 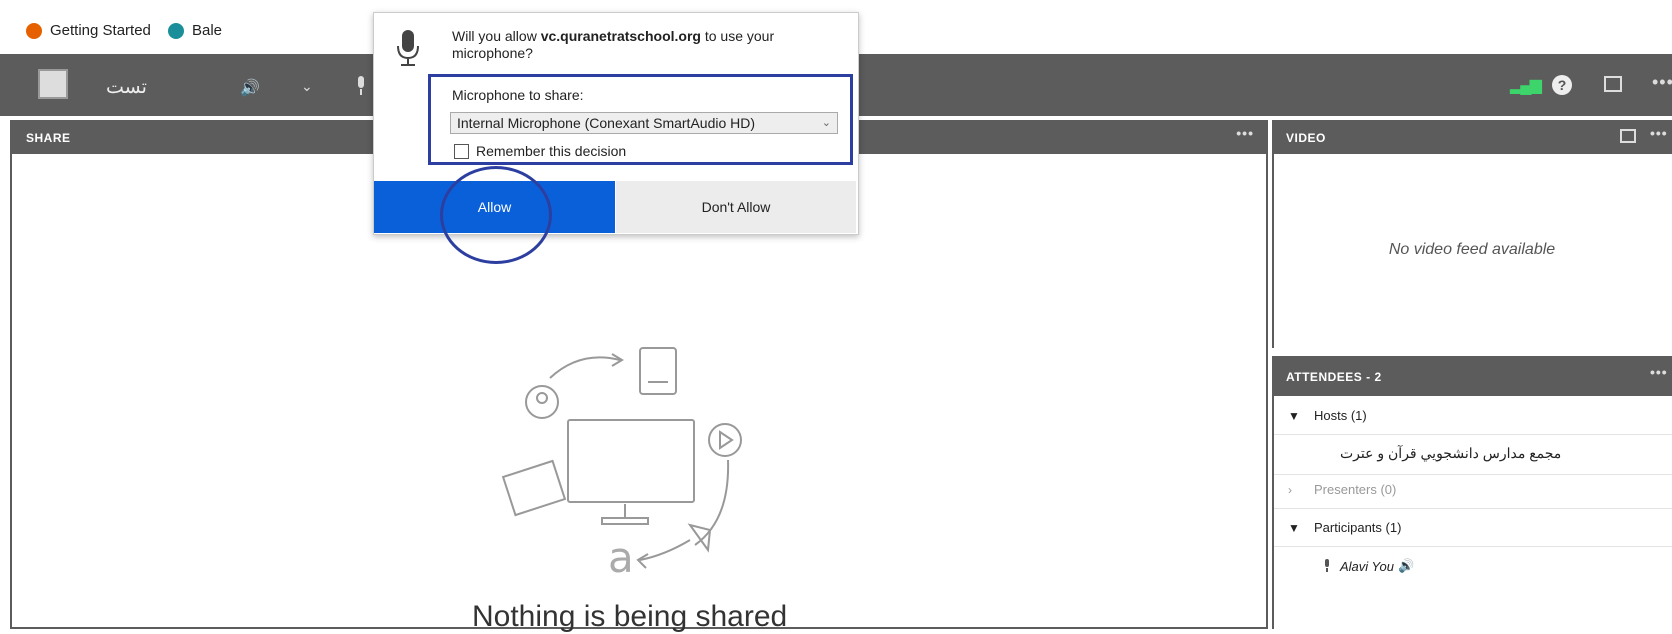 I want to click on nothing-shared-illustration-icon: a, so click(x=621, y=463).